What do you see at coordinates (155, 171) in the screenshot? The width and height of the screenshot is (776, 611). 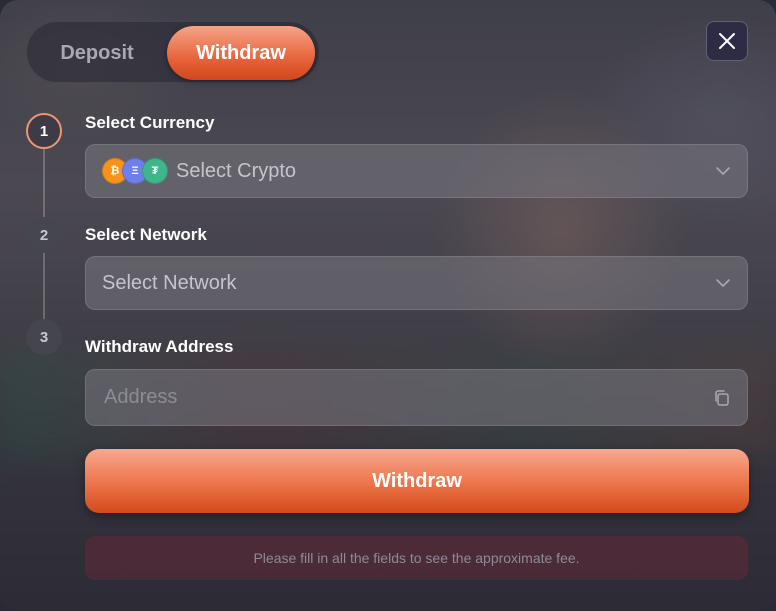 I see `tether-icon: ₮` at bounding box center [155, 171].